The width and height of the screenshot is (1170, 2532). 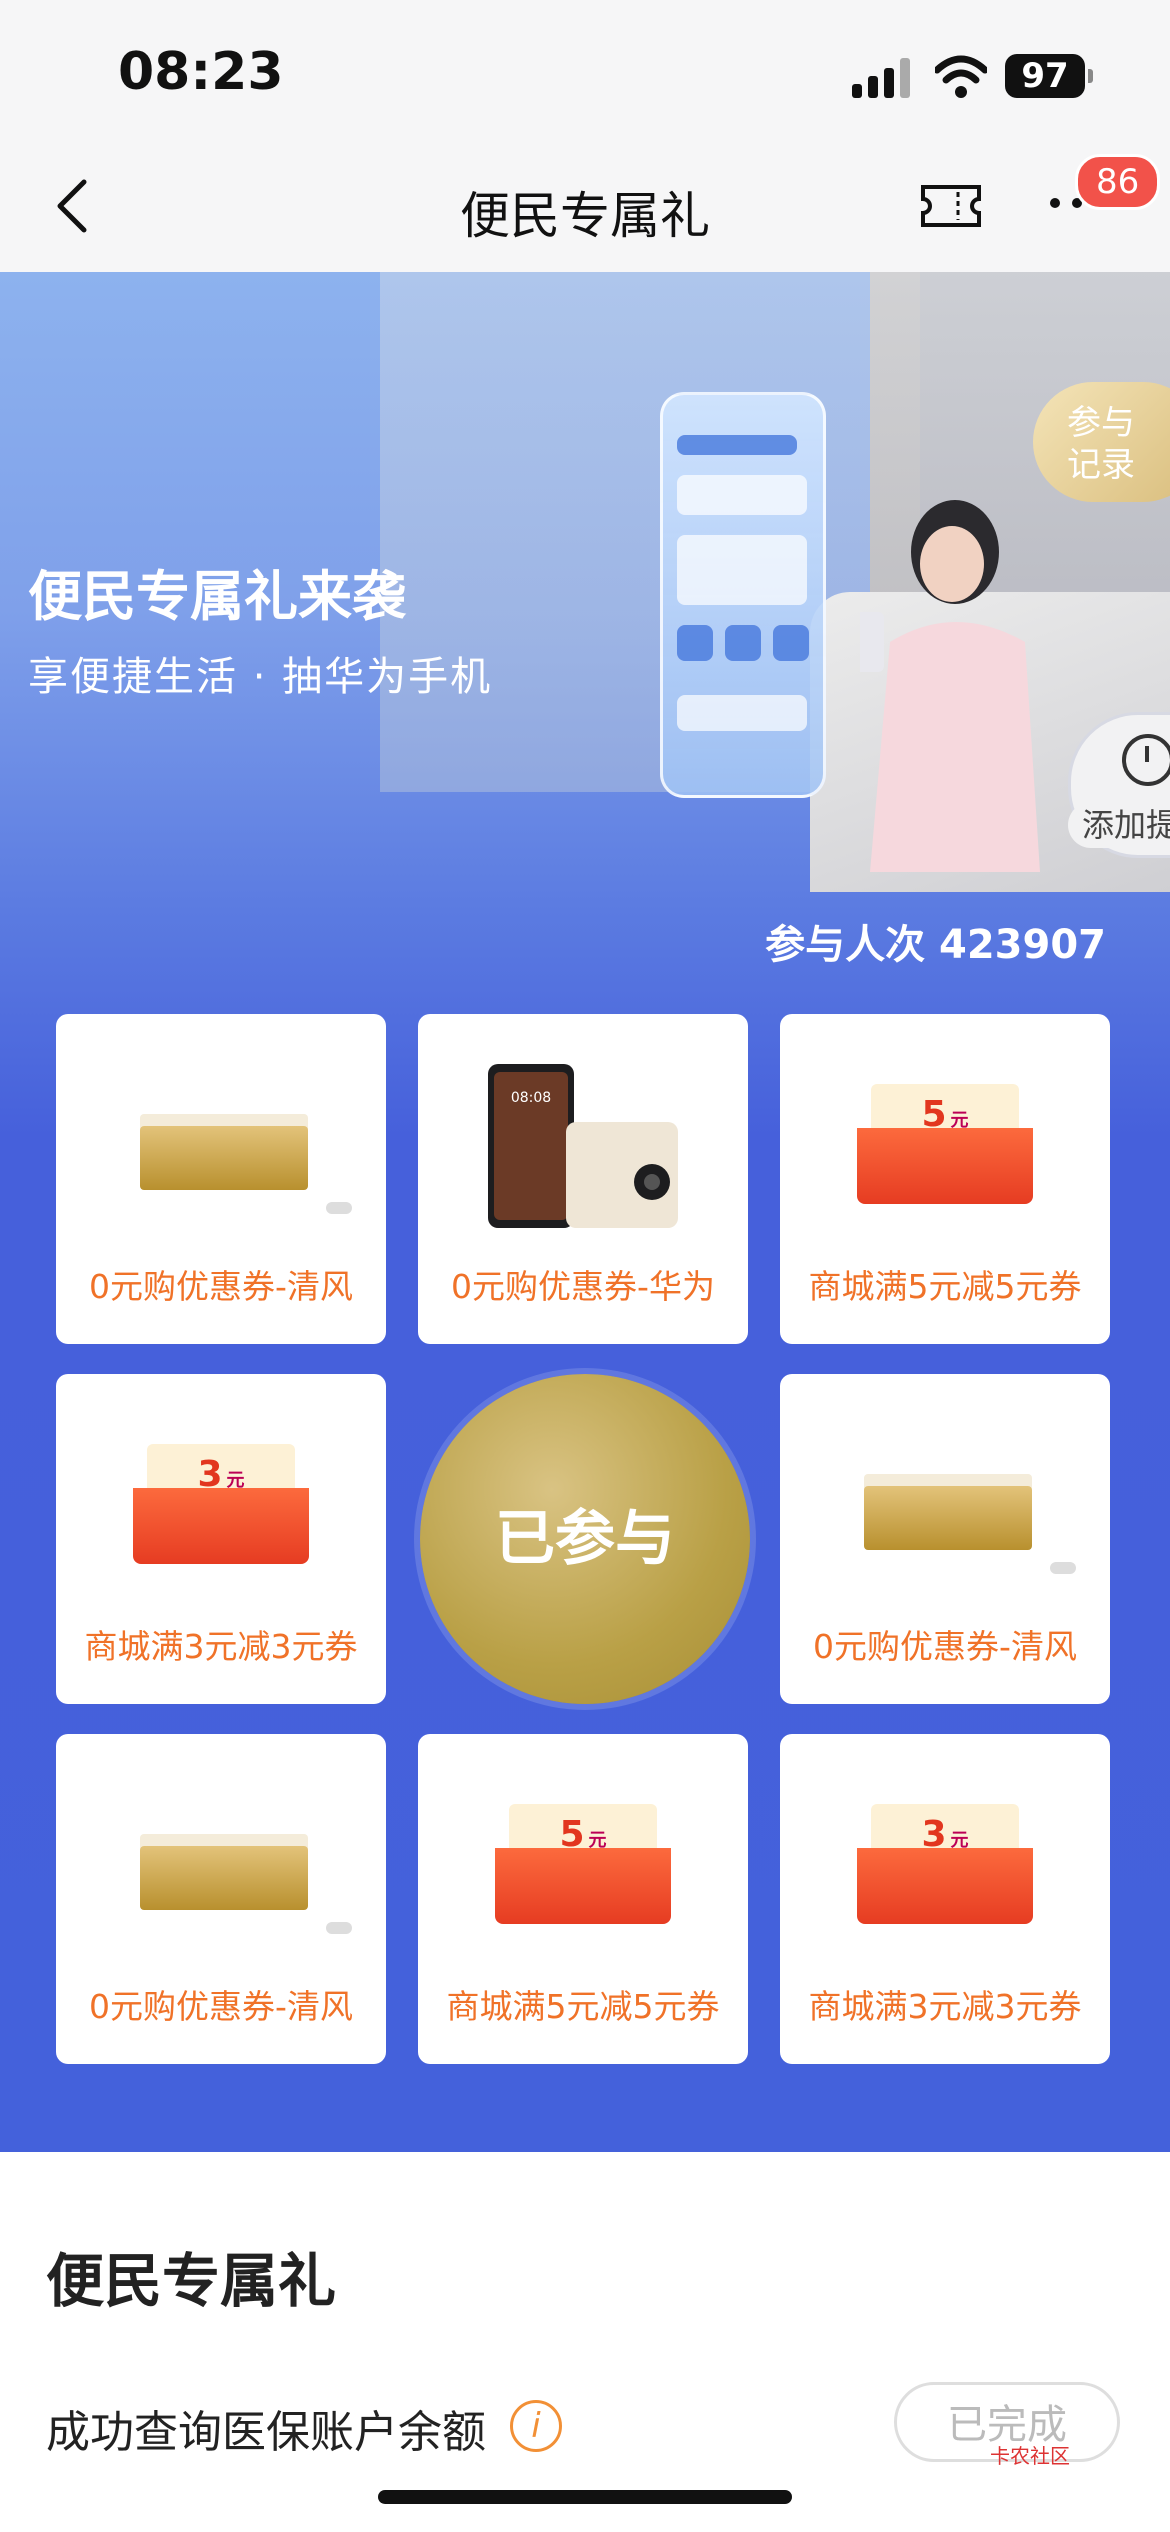 What do you see at coordinates (1049, 76) in the screenshot?
I see `battery-icon: 97` at bounding box center [1049, 76].